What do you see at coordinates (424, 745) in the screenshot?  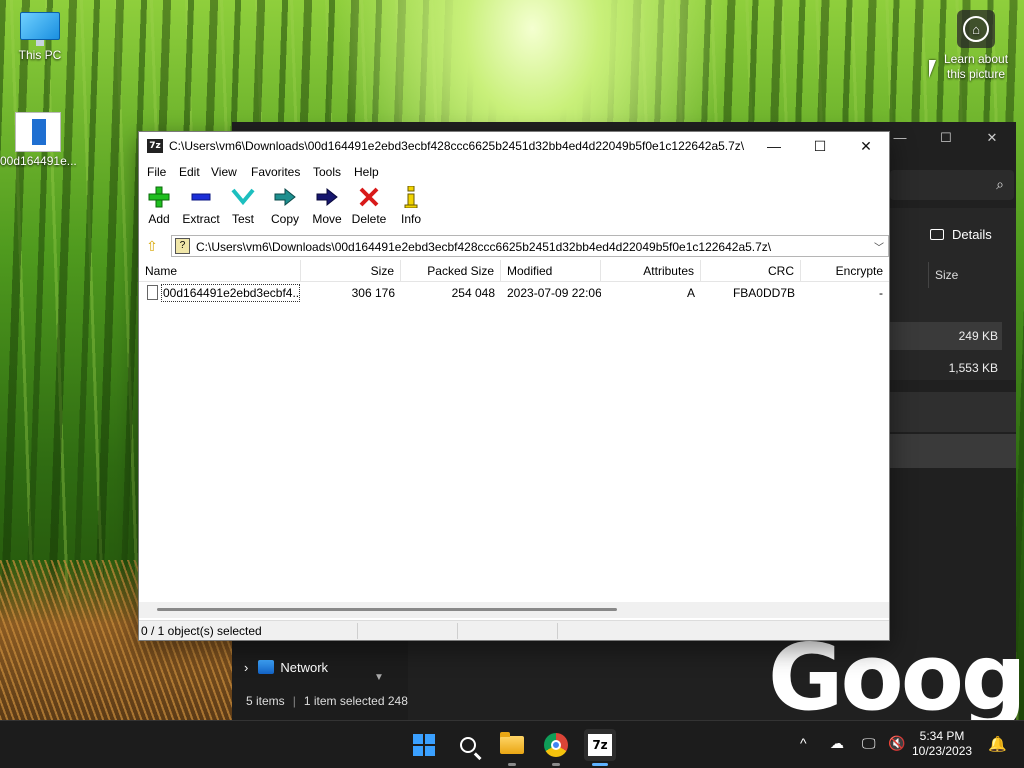 I see `start-button` at bounding box center [424, 745].